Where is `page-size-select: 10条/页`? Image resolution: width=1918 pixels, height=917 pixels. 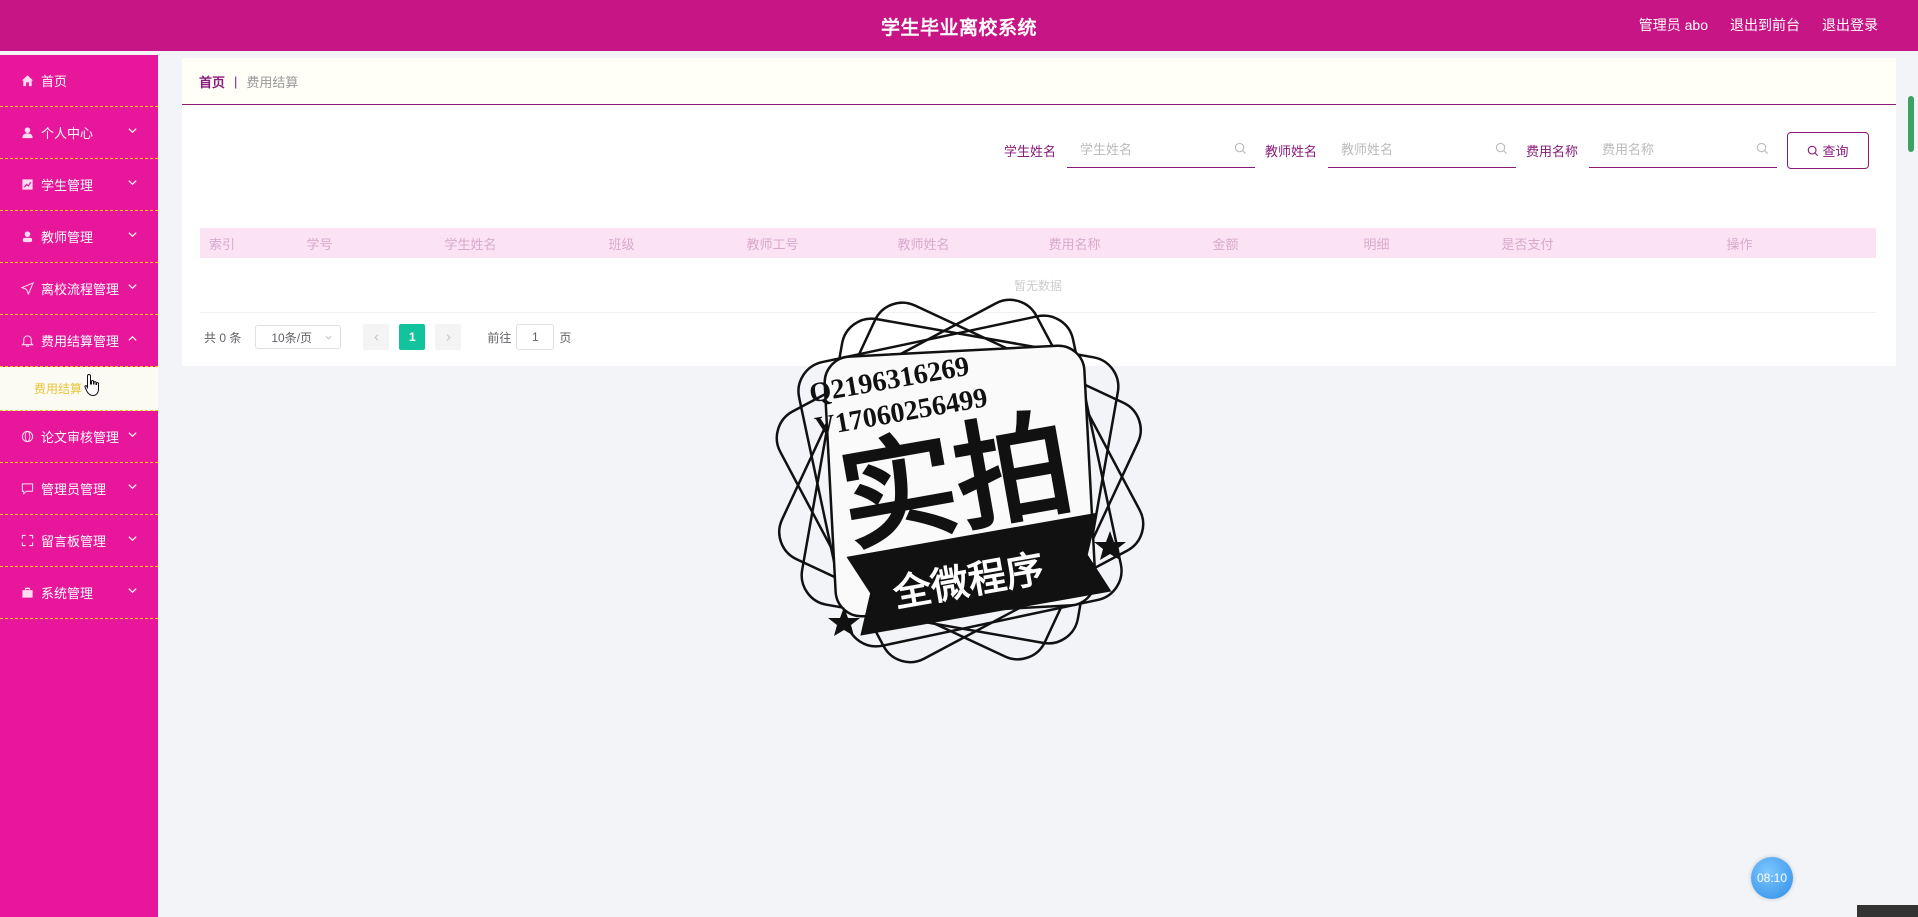 page-size-select: 10条/页 is located at coordinates (298, 337).